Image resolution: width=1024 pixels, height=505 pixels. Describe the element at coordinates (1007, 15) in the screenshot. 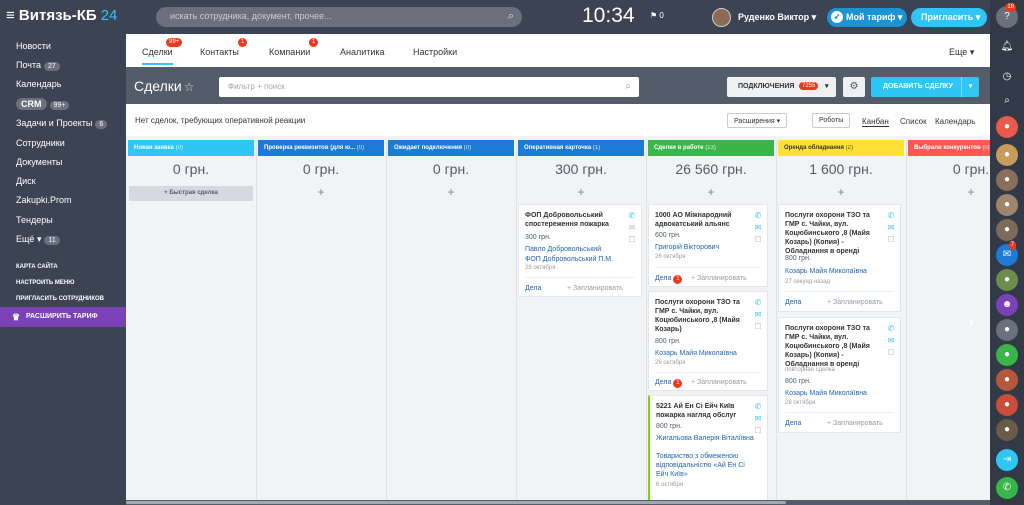

I see `help-button: ? 18` at that location.